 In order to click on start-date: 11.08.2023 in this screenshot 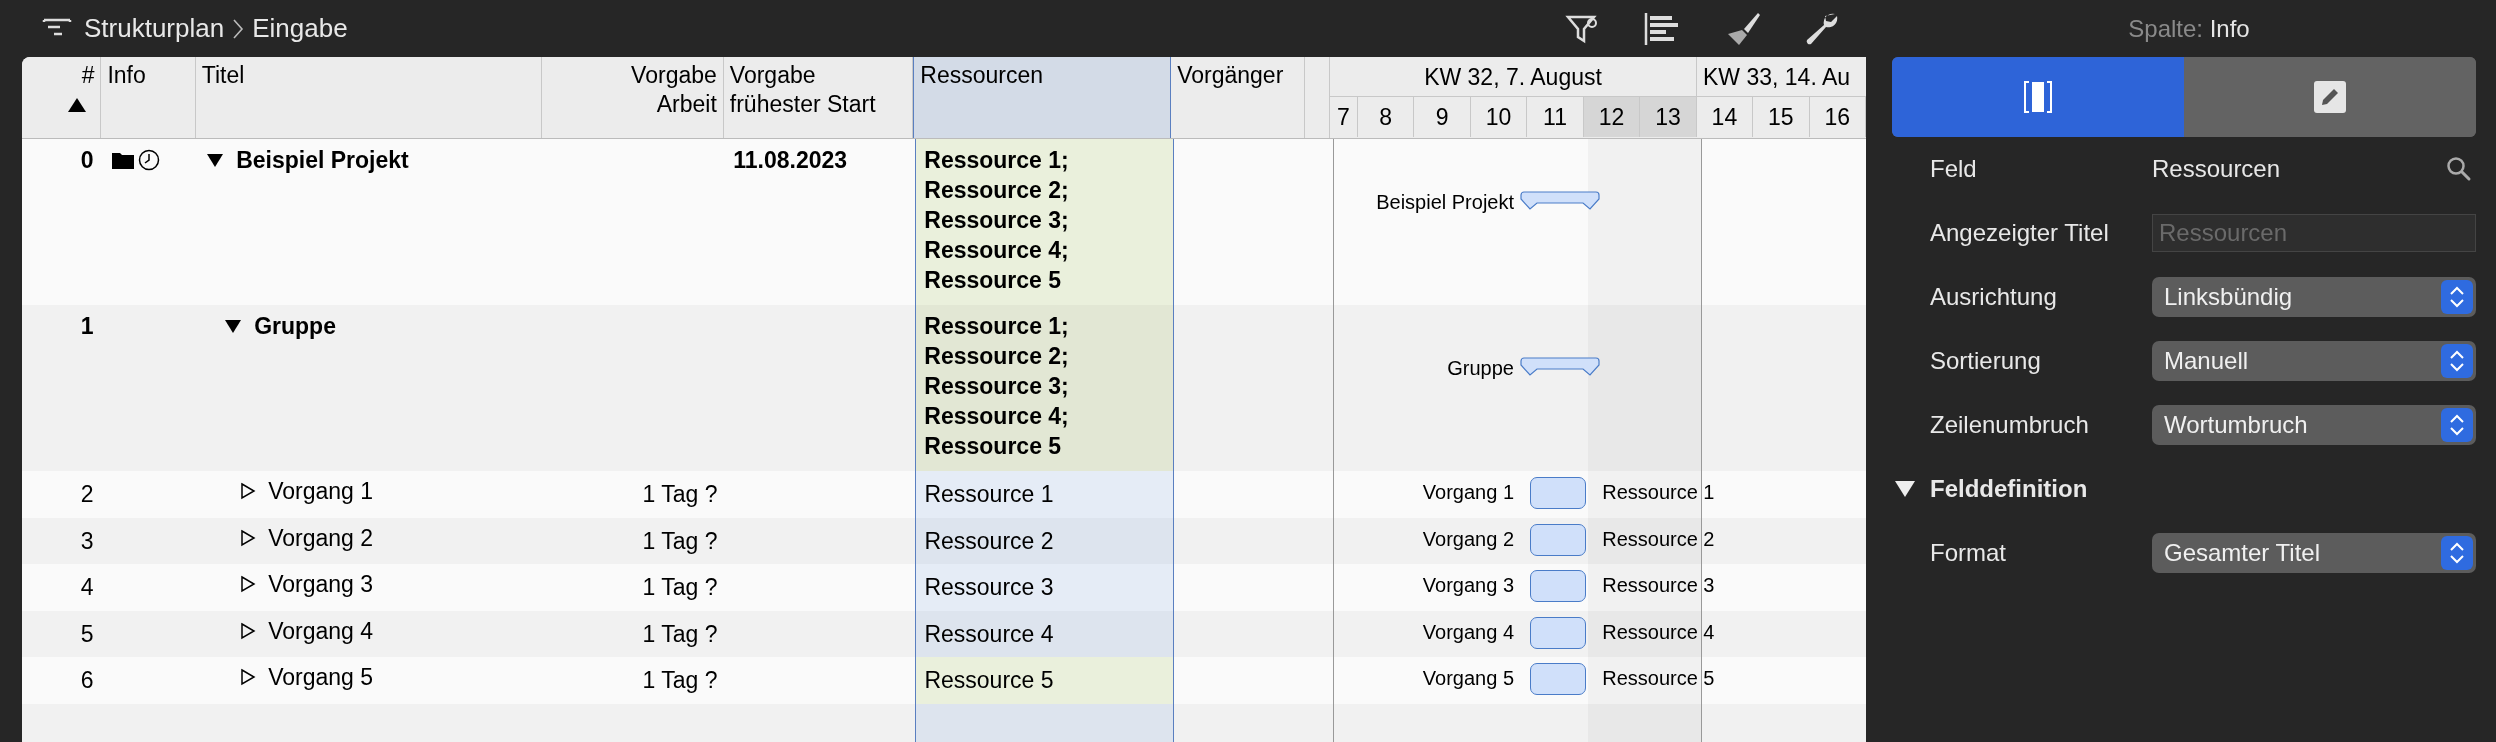, I will do `click(790, 160)`.